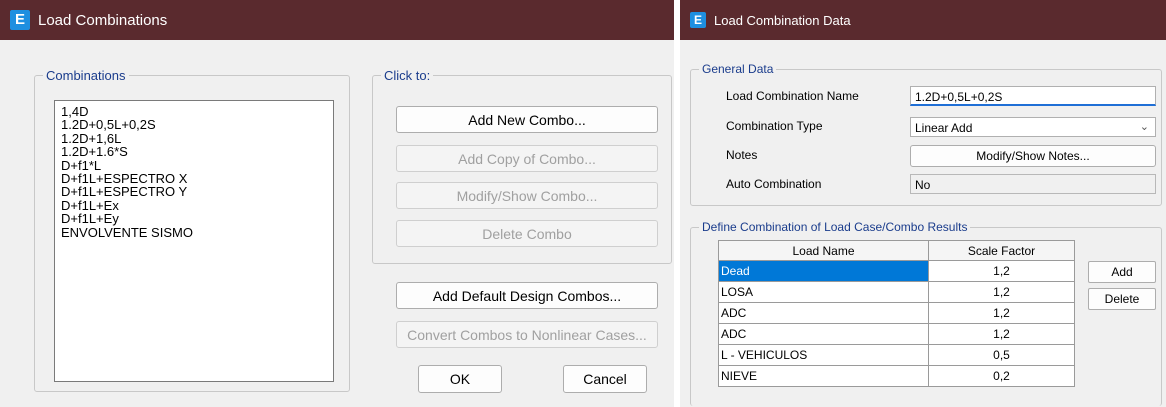  Describe the element at coordinates (194, 165) in the screenshot. I see `list-item: D+f1*L` at that location.